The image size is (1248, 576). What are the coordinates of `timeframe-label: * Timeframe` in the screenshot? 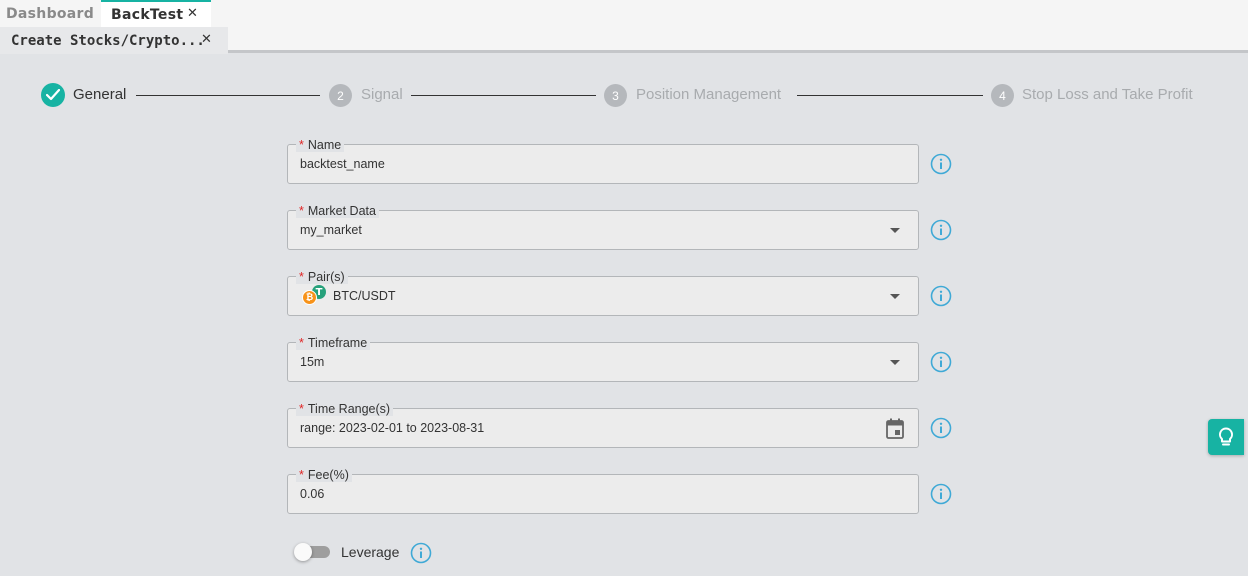 It's located at (333, 343).